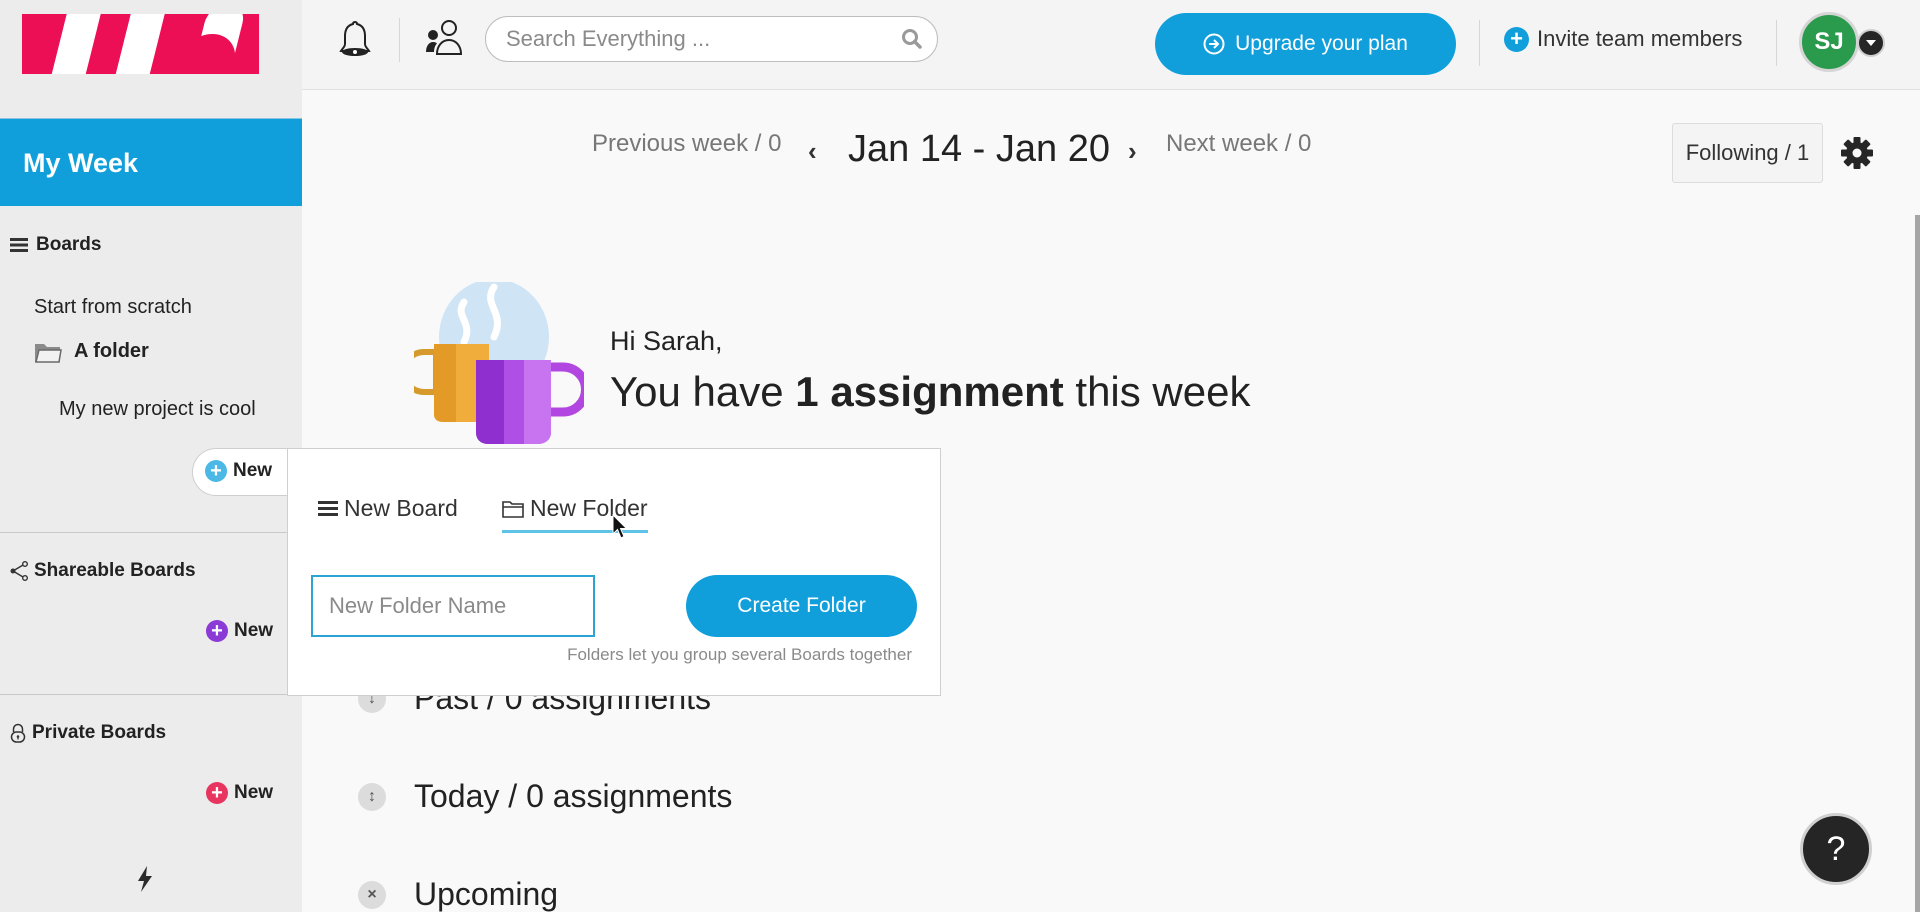 Image resolution: width=1920 pixels, height=912 pixels. I want to click on folder-label: A folder, so click(111, 351).